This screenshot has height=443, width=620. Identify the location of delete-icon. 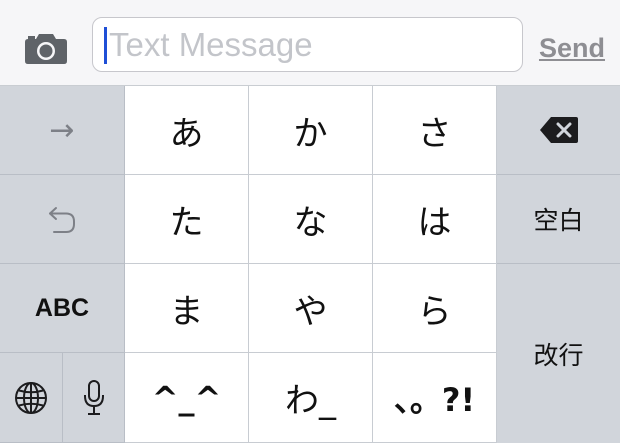
(558, 130).